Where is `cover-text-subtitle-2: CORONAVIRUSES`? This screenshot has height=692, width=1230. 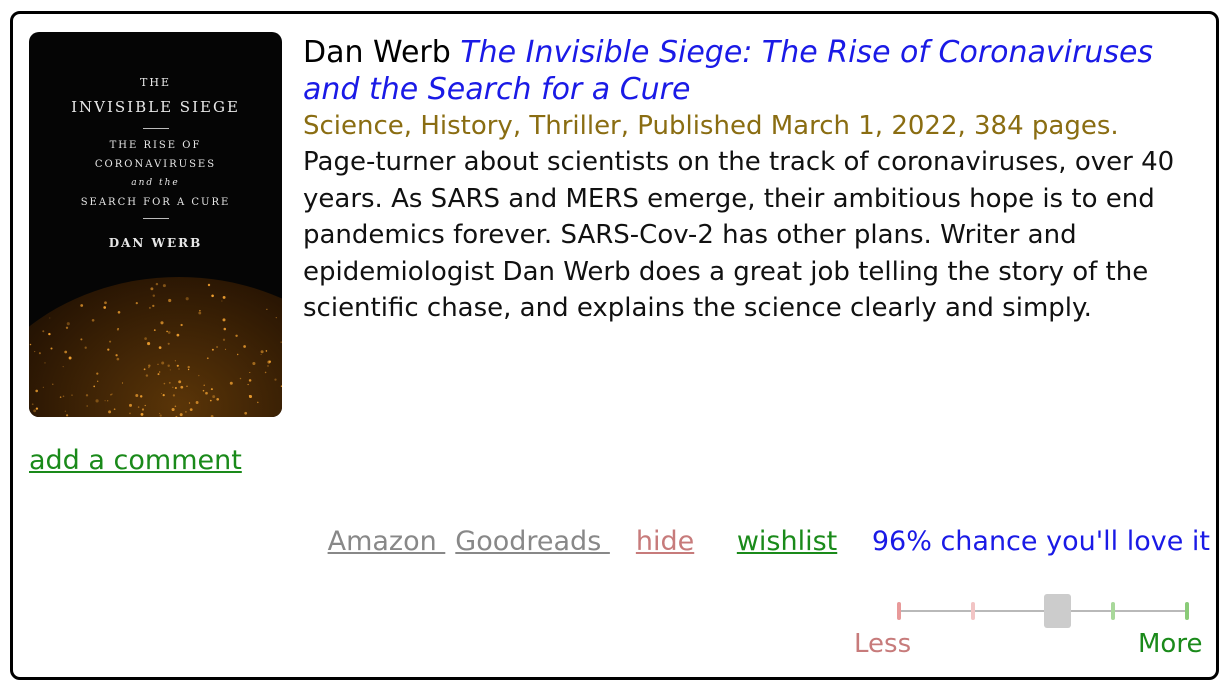 cover-text-subtitle-2: CORONAVIRUSES is located at coordinates (155, 164).